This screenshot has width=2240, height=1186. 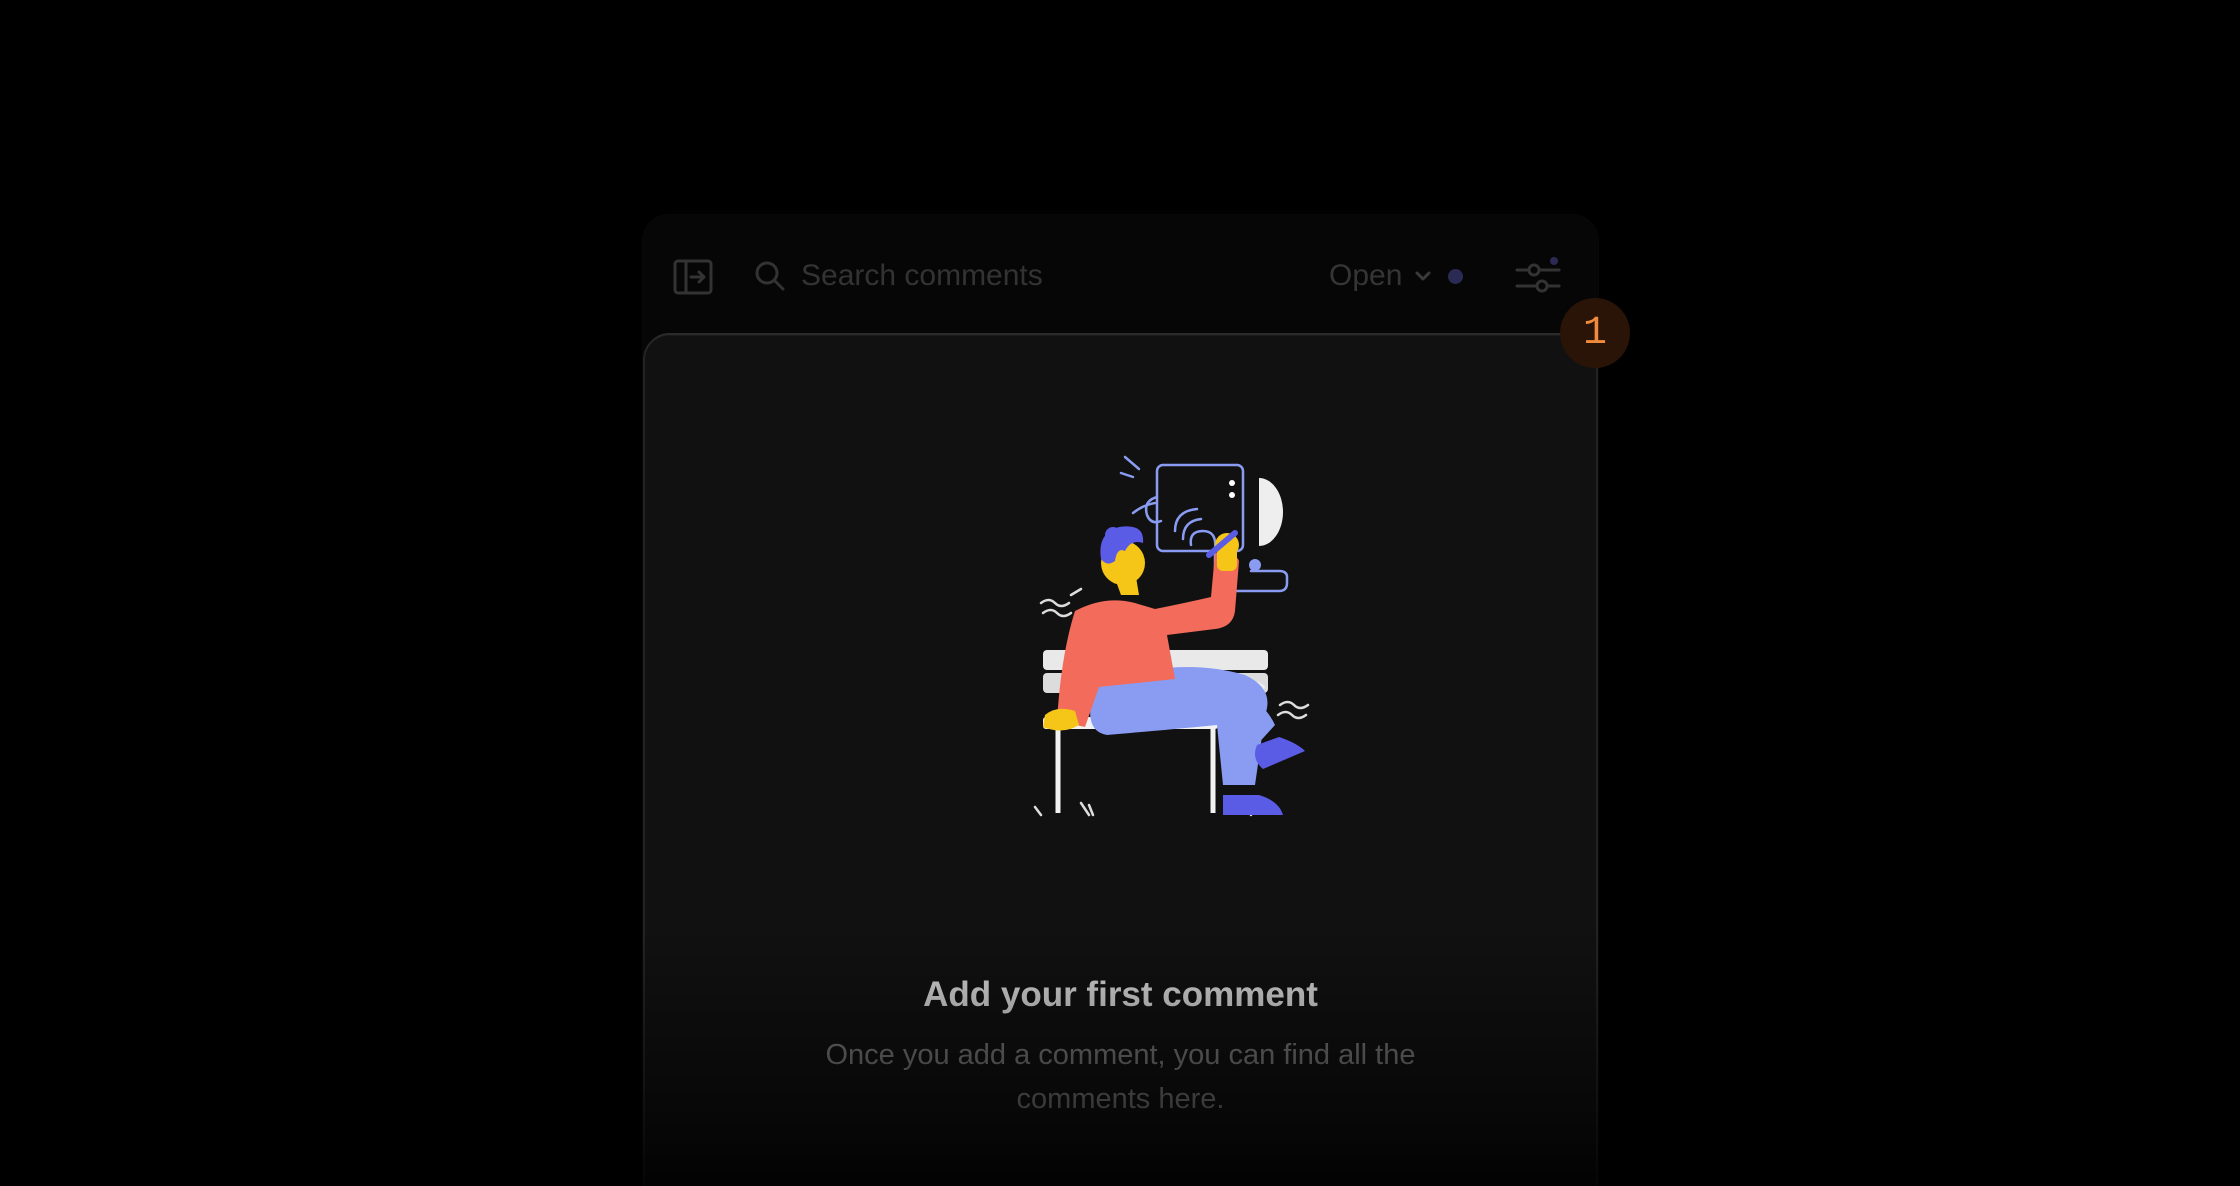 What do you see at coordinates (1171, 636) in the screenshot?
I see `empty-state-illustration-icon` at bounding box center [1171, 636].